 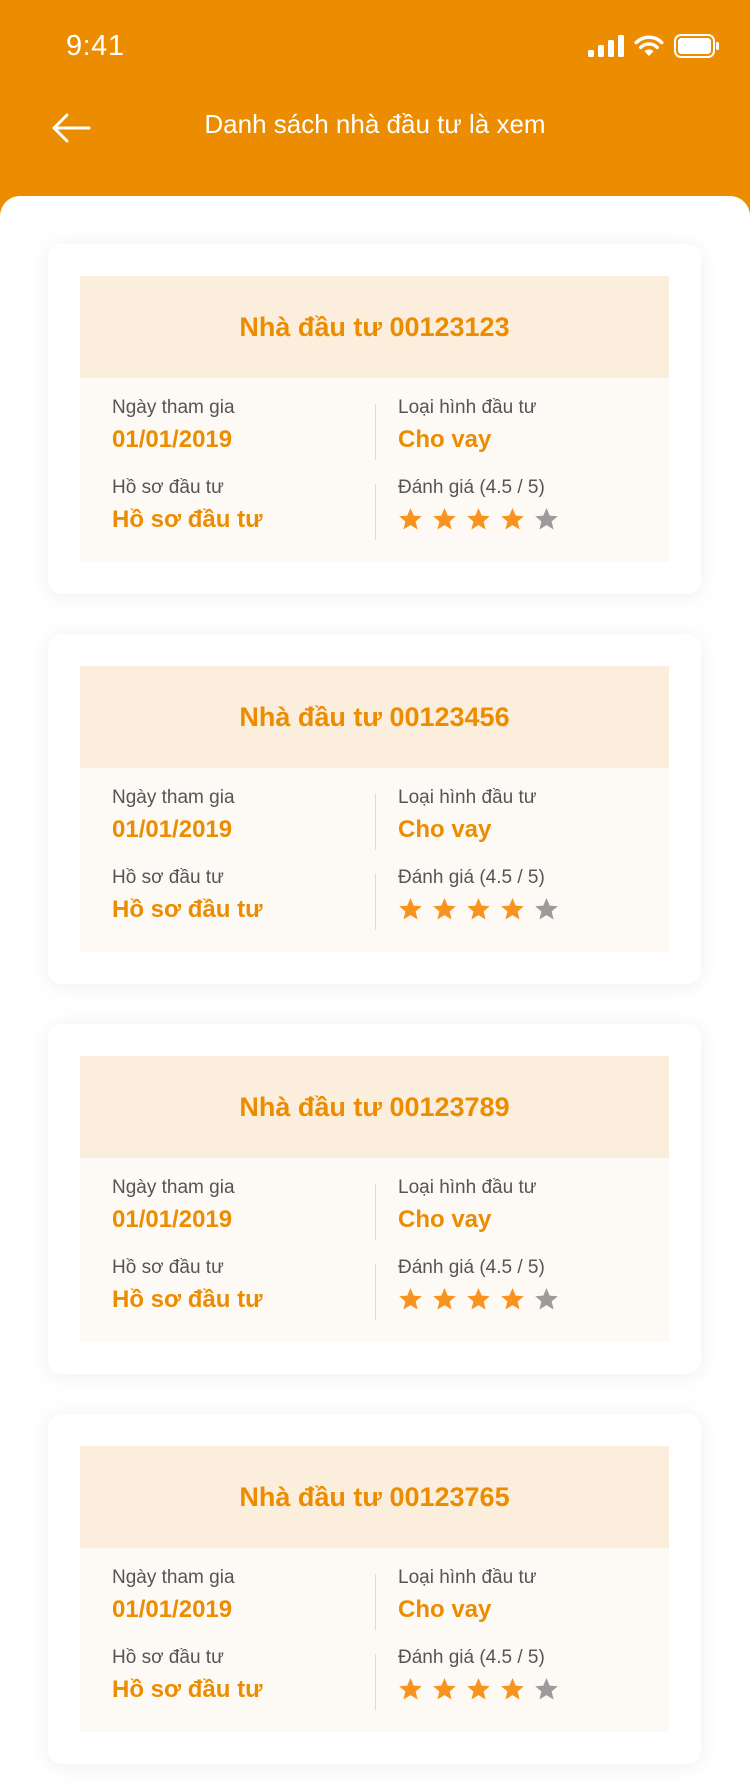 I want to click on investor-name: Nhà đầu tư 00123789, so click(x=374, y=1107).